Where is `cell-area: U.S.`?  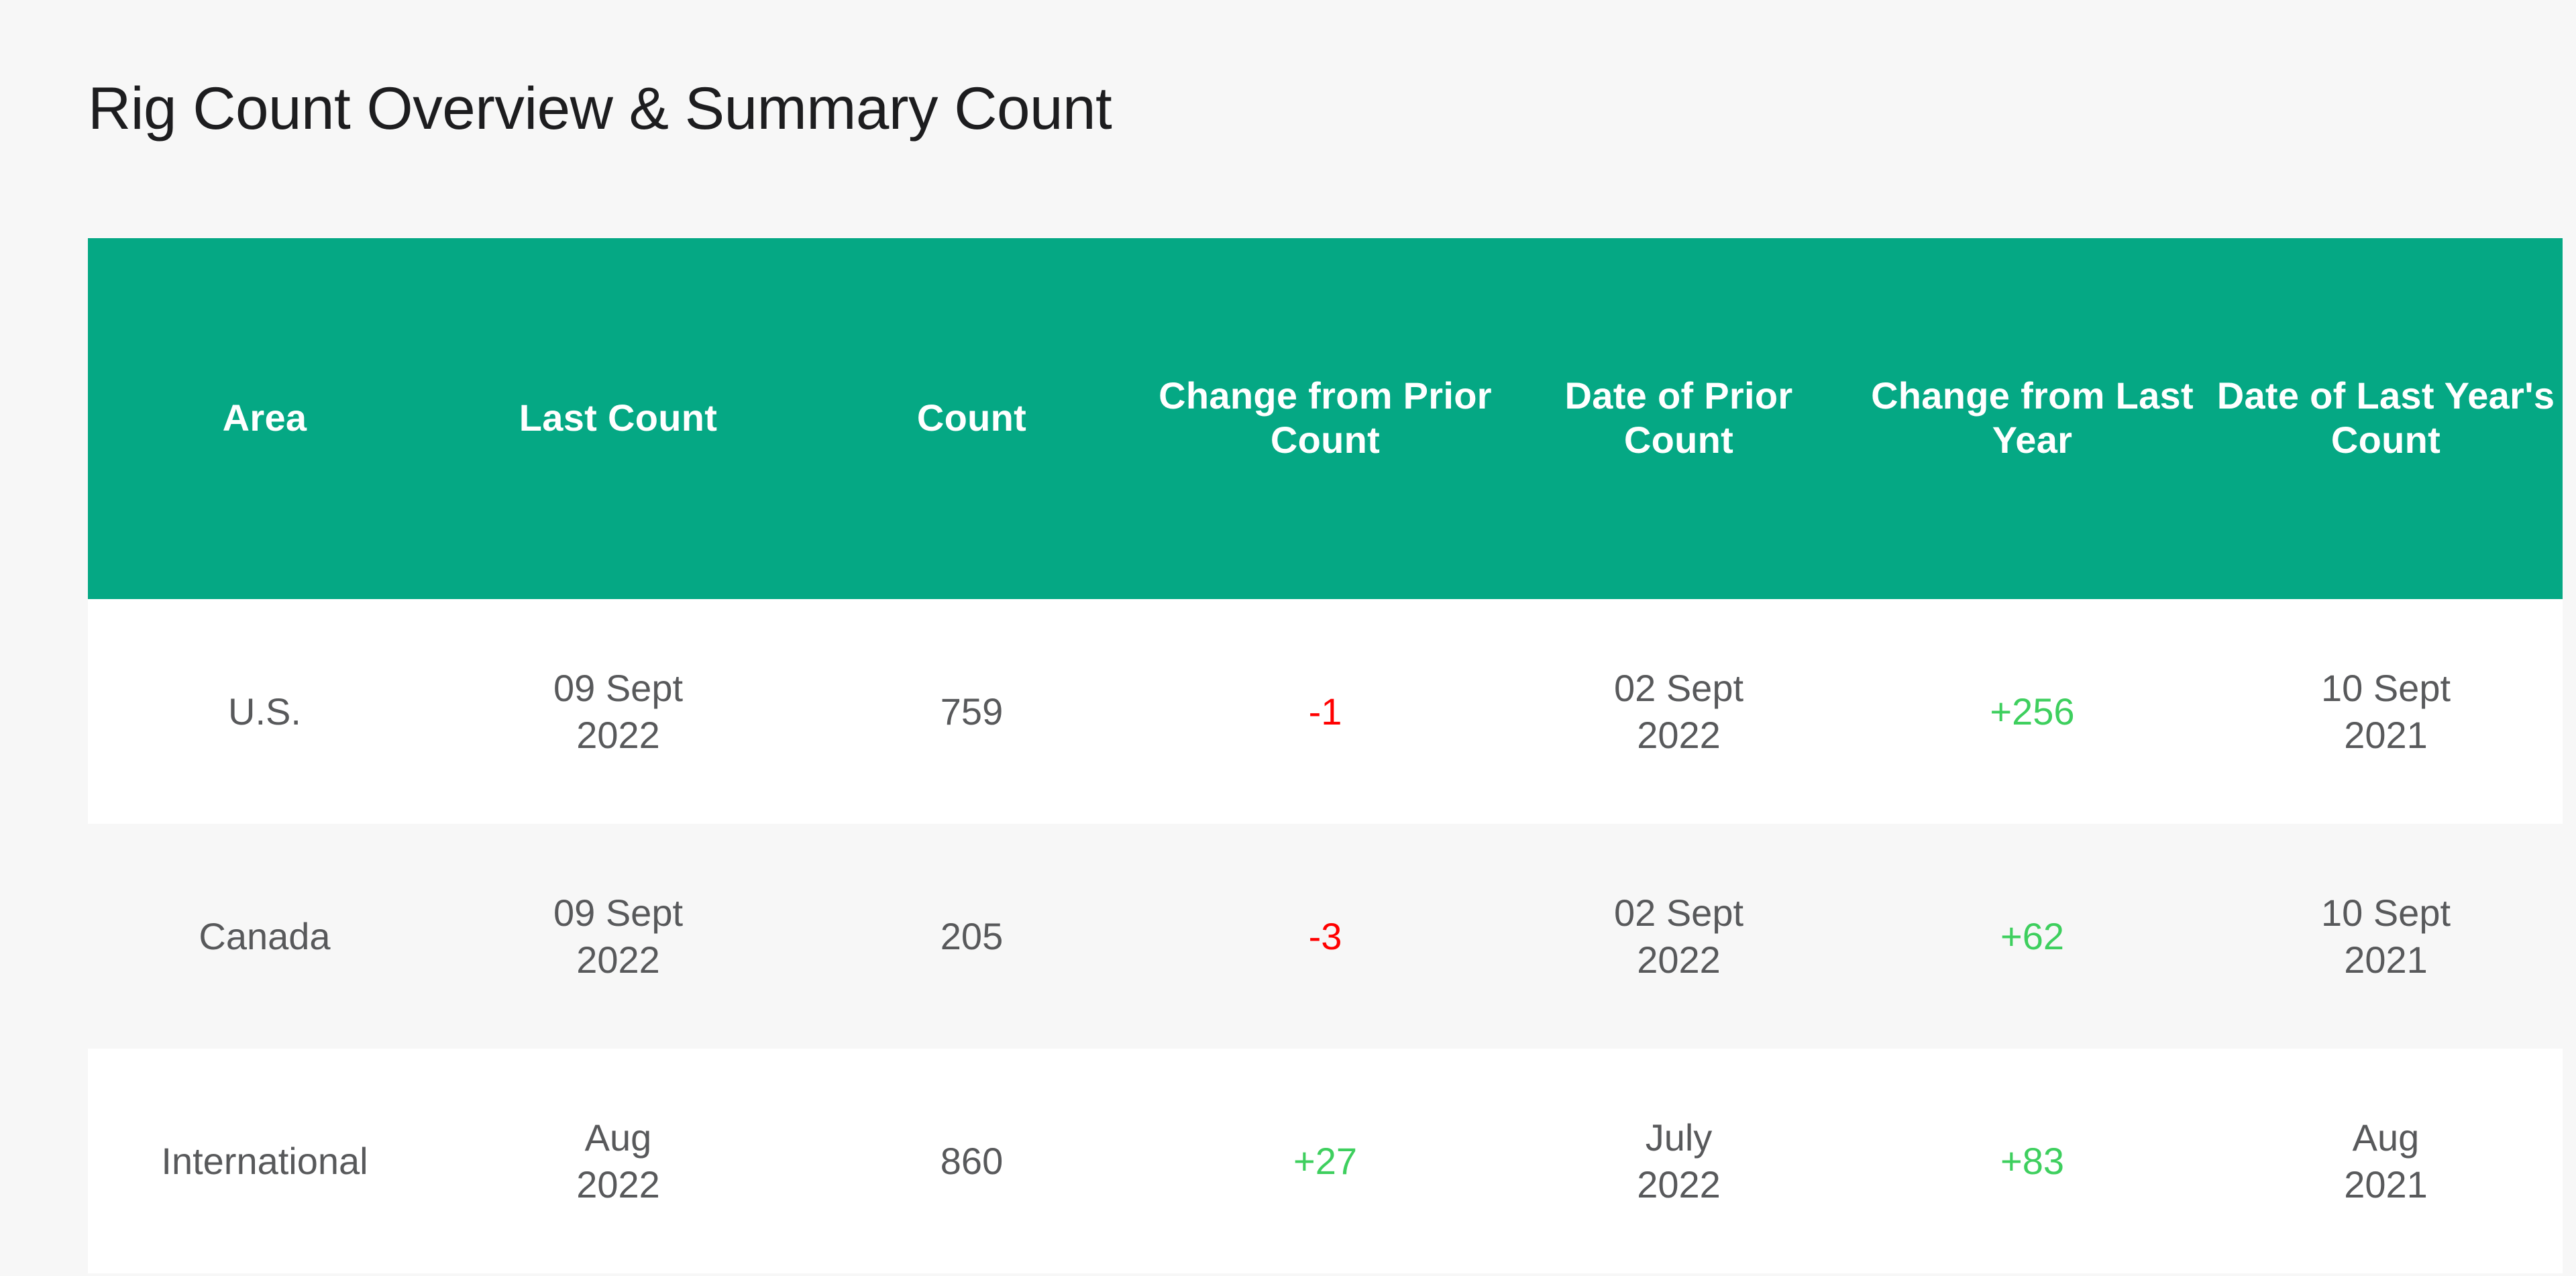 cell-area: U.S. is located at coordinates (264, 712).